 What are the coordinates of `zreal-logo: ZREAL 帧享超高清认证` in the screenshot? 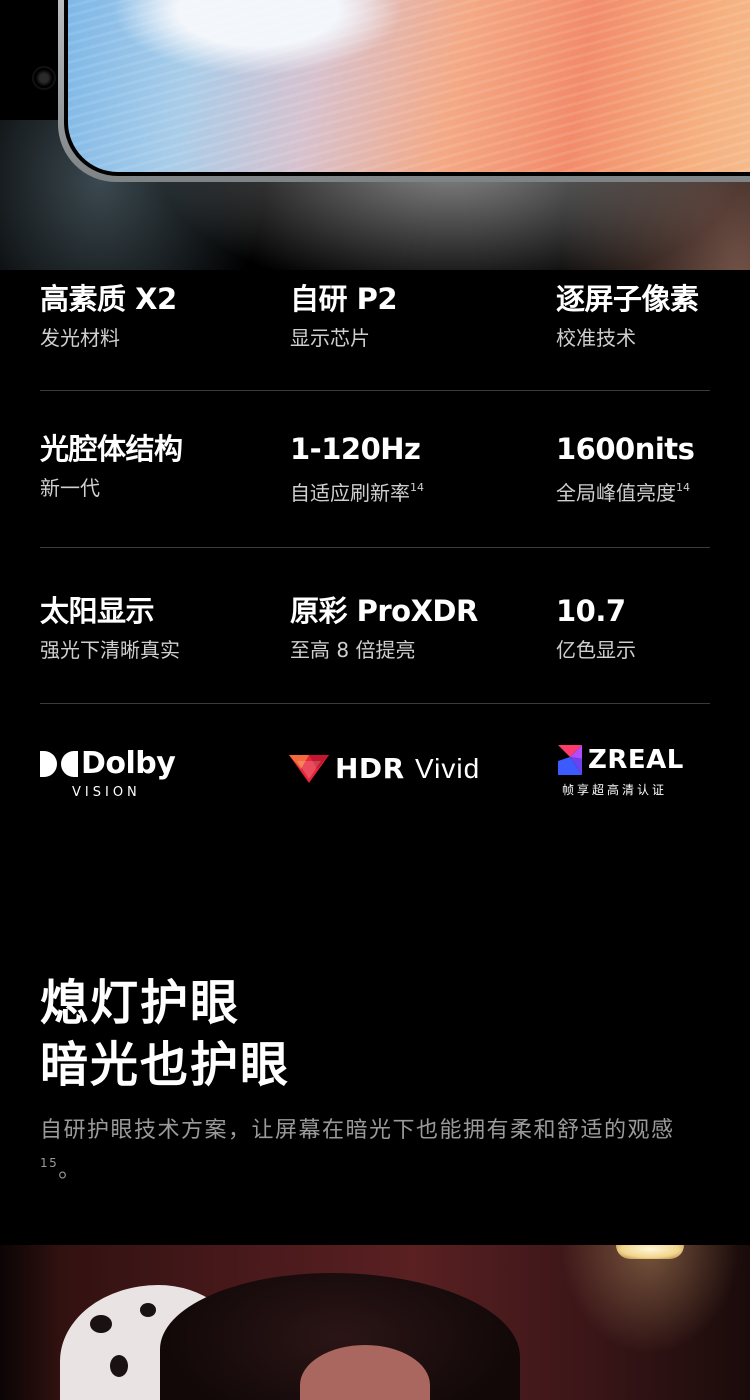 It's located at (620, 770).